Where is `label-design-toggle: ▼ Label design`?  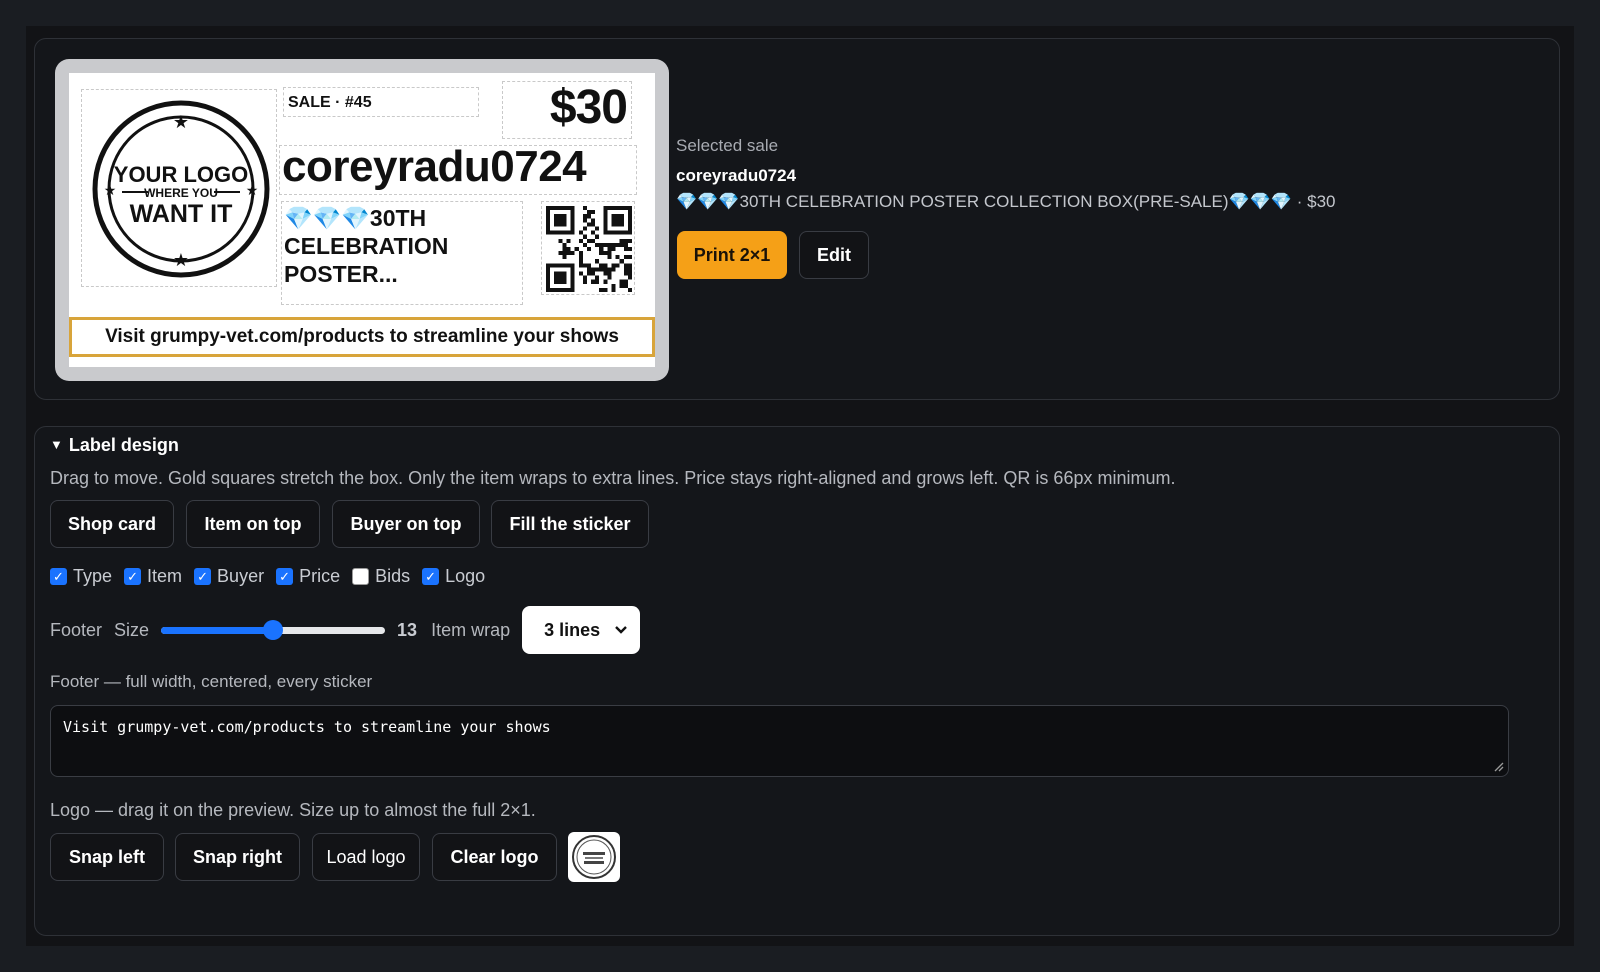 label-design-toggle: ▼ Label design is located at coordinates (114, 445).